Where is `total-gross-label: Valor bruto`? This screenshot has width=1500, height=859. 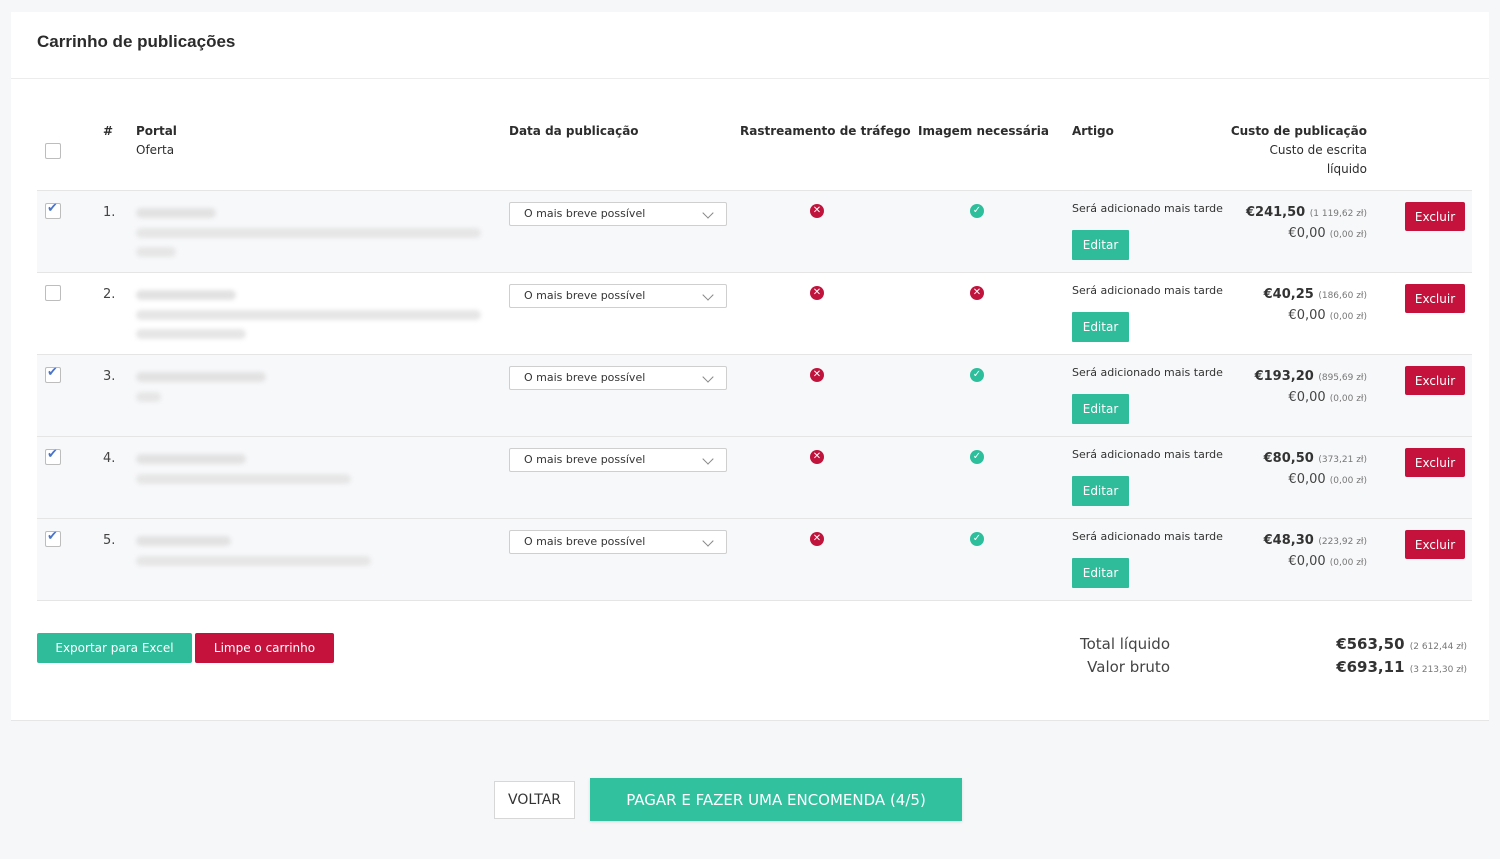
total-gross-label: Valor bruto is located at coordinates (1128, 667).